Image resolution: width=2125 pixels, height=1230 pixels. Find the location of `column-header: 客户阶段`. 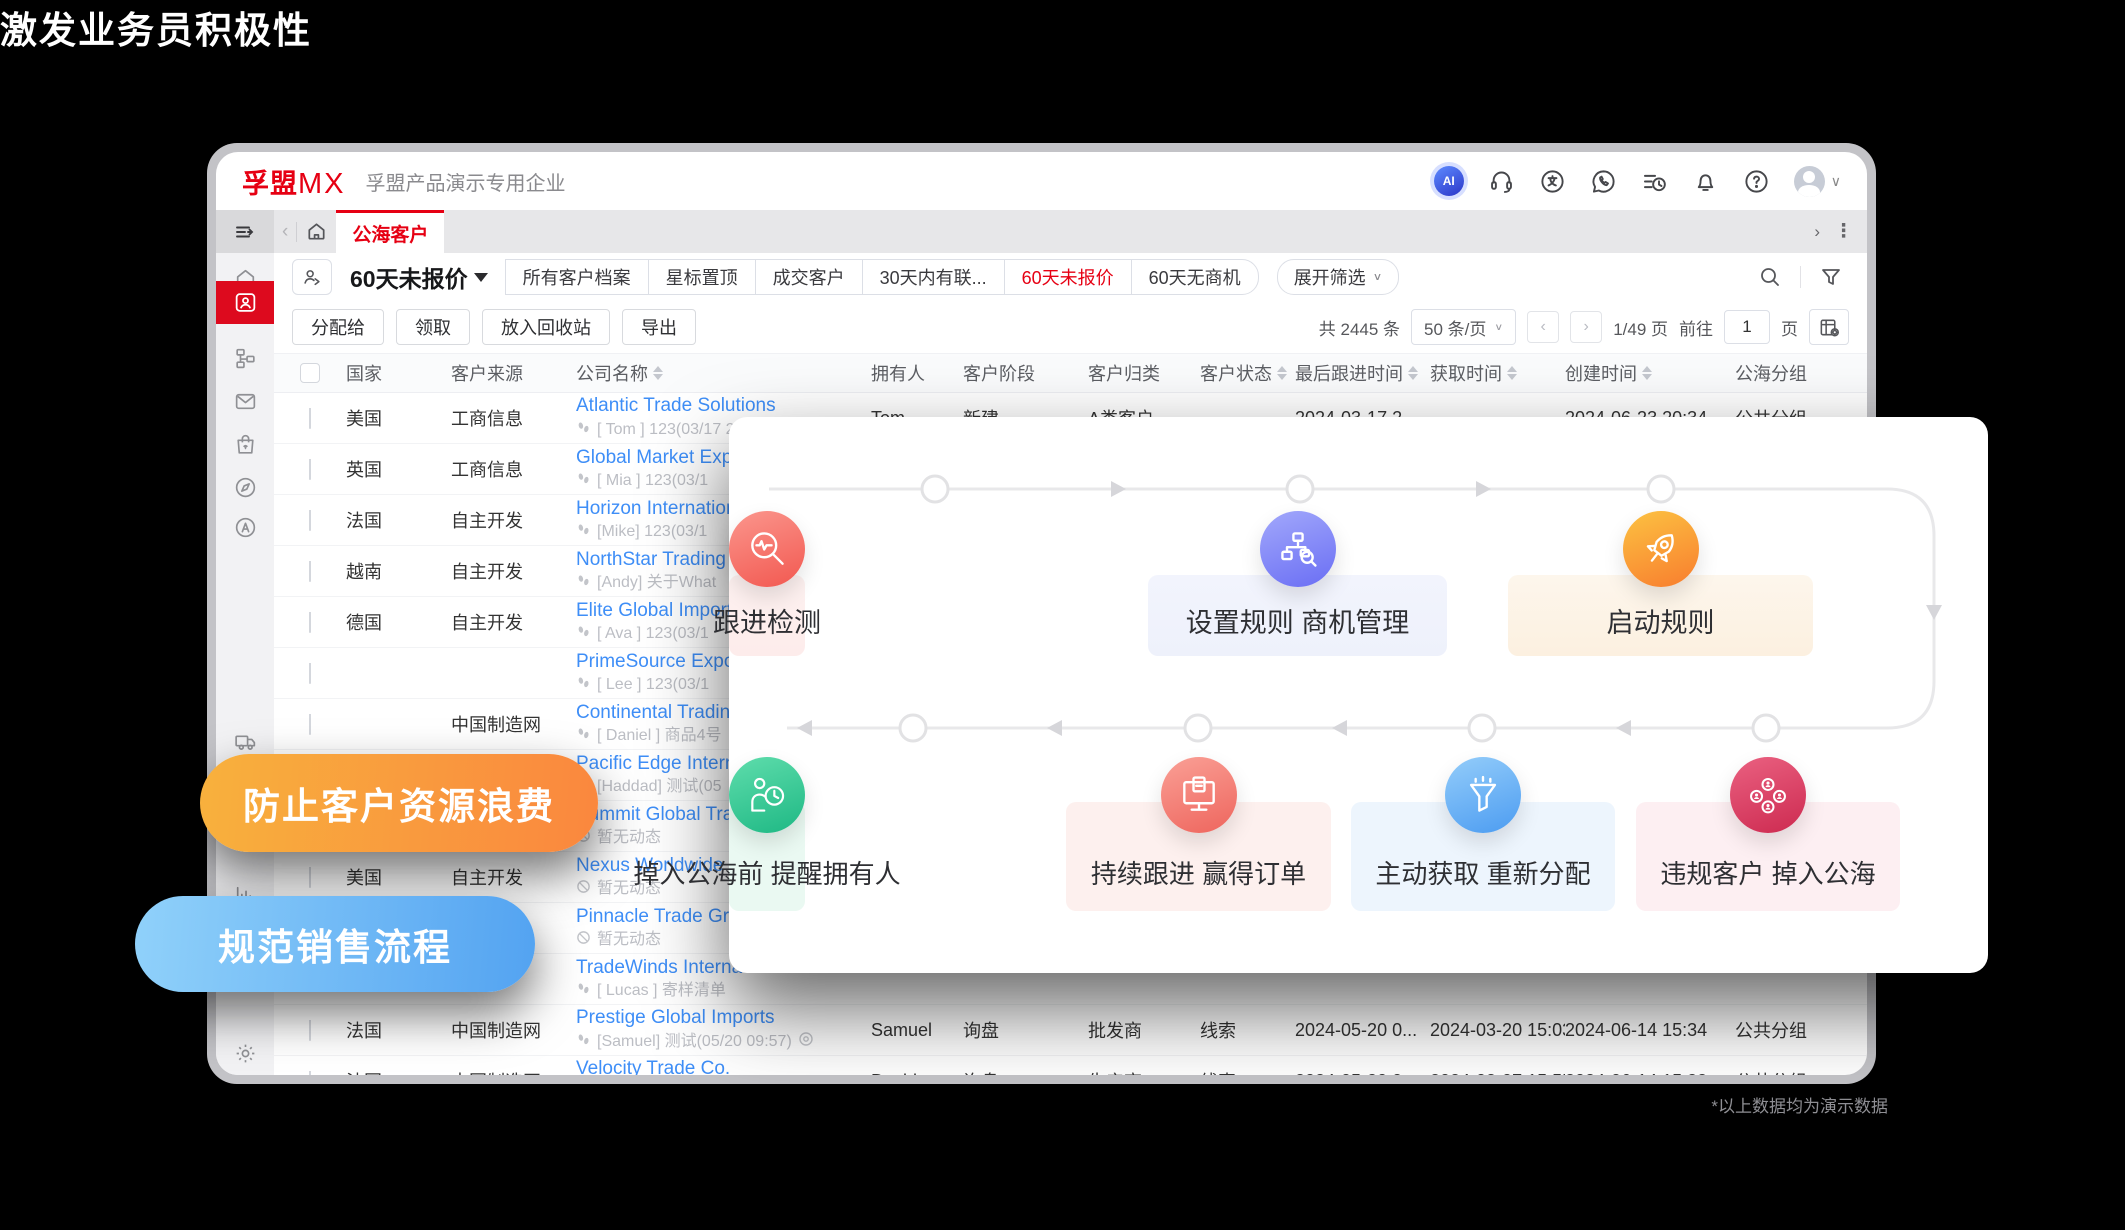

column-header: 客户阶段 is located at coordinates (1025, 373).